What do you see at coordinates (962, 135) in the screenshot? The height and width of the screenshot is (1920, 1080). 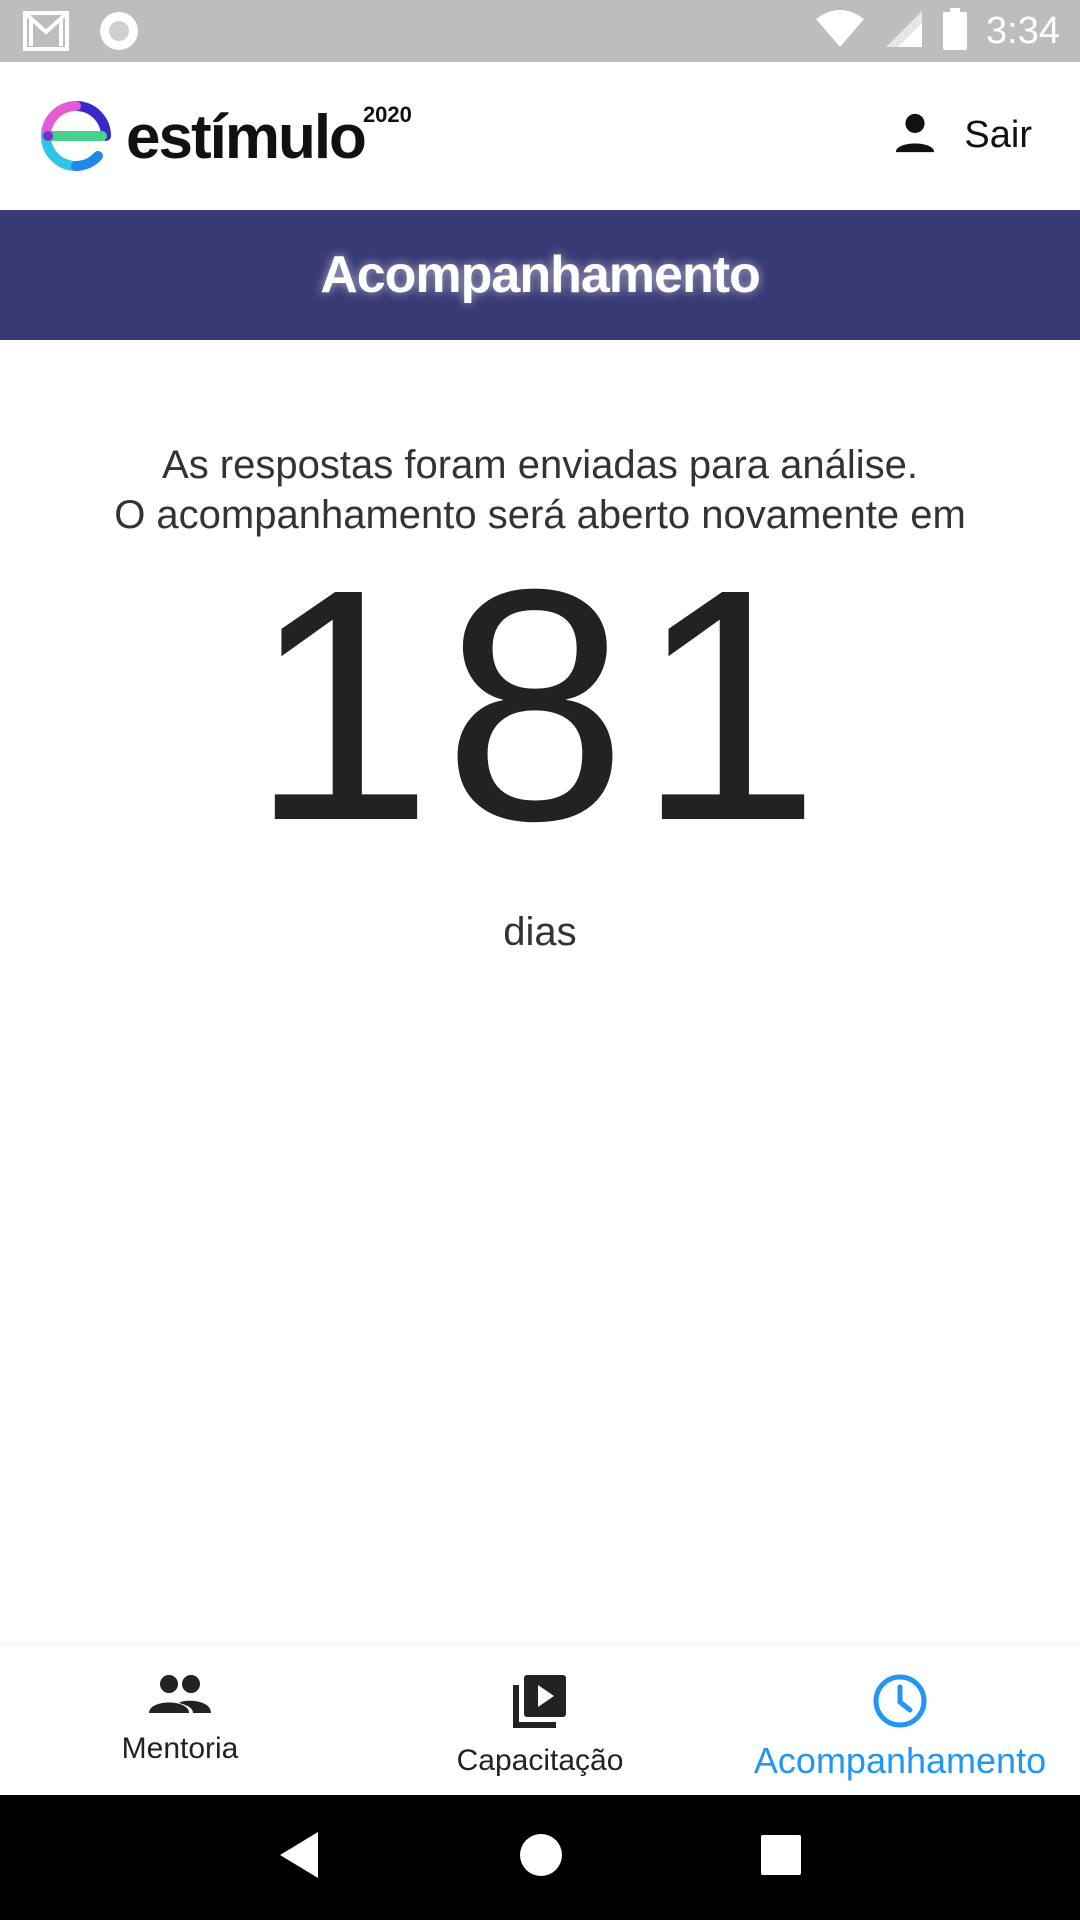 I see `logout-button: Sair` at bounding box center [962, 135].